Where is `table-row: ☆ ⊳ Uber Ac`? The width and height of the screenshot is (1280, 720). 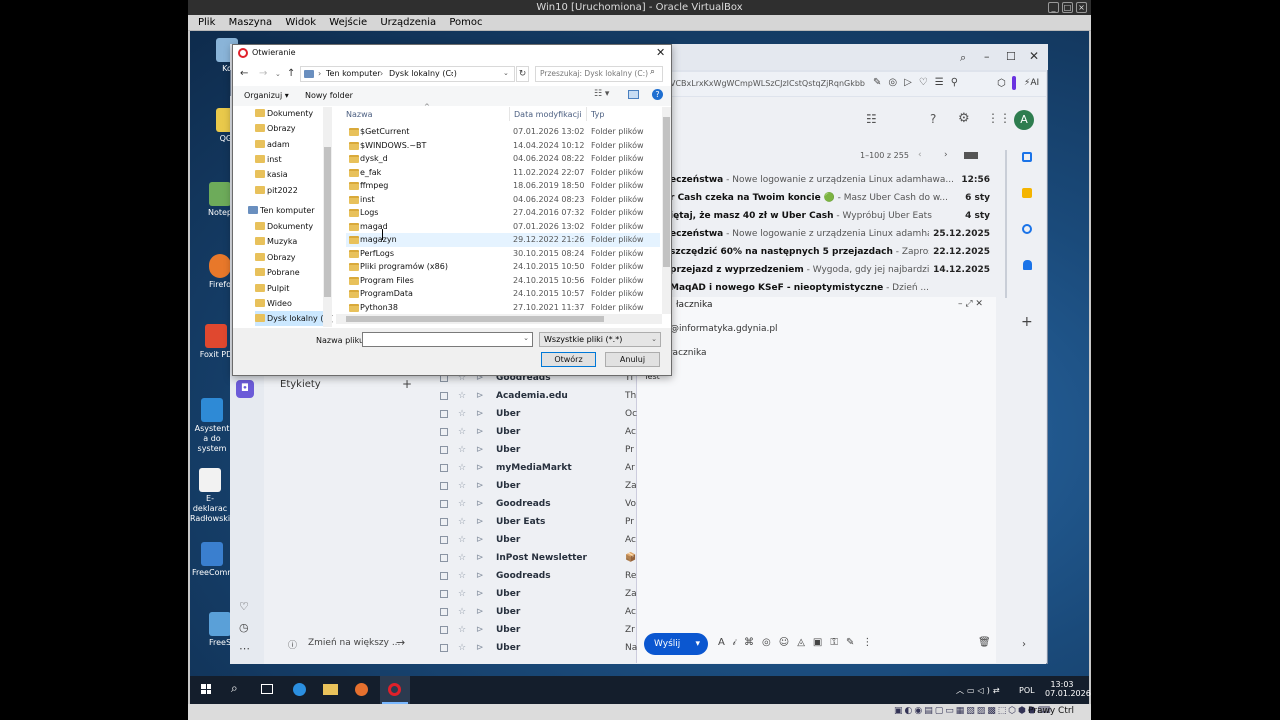
table-row: ☆ ⊳ Uber Ac is located at coordinates (536, 540).